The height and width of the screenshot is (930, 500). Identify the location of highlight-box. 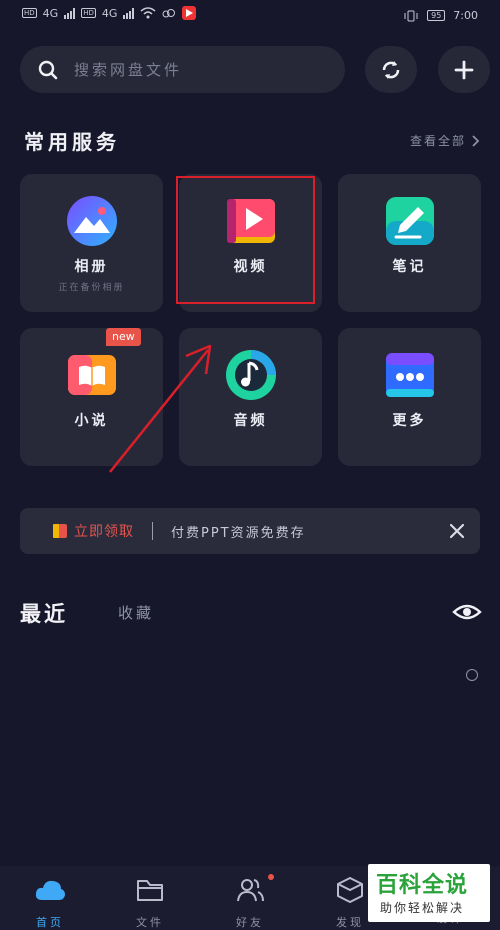
(245, 240).